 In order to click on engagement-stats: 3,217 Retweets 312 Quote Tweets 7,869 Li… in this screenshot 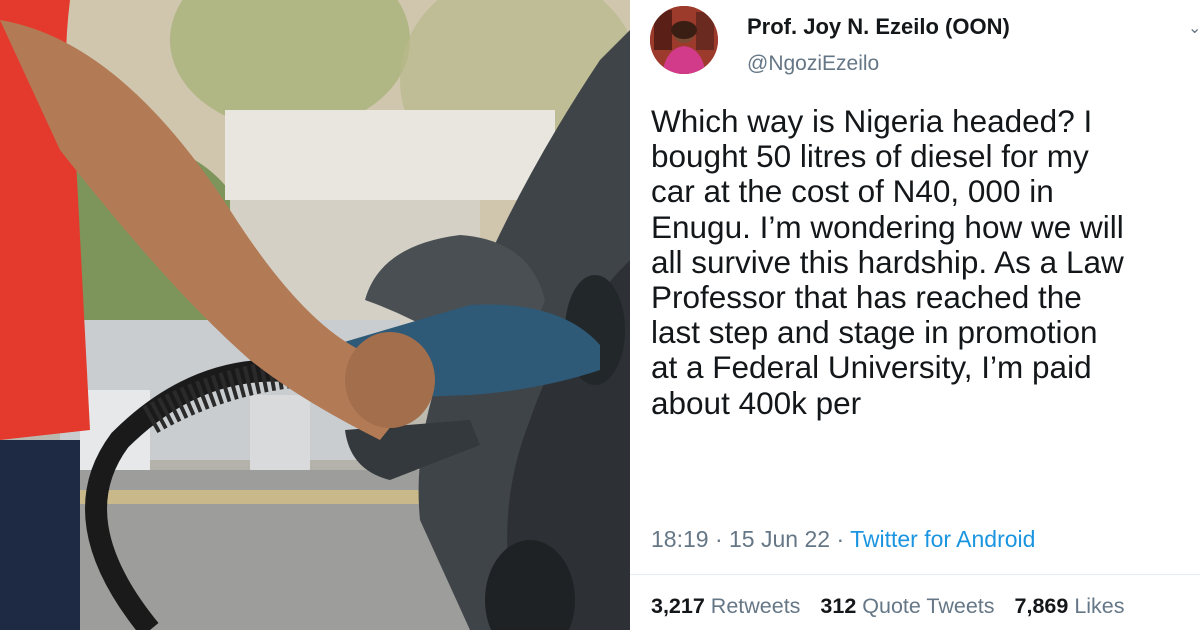, I will do `click(895, 606)`.